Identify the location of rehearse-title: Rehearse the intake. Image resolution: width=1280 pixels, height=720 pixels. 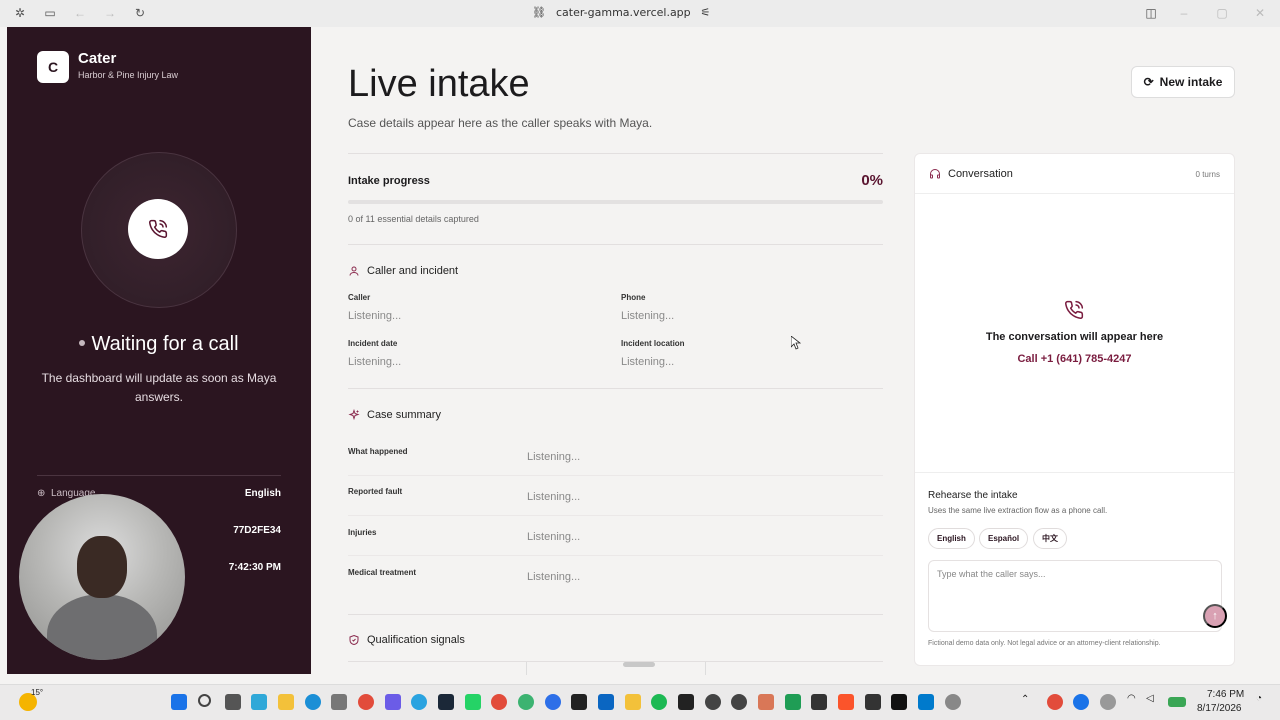
(973, 495).